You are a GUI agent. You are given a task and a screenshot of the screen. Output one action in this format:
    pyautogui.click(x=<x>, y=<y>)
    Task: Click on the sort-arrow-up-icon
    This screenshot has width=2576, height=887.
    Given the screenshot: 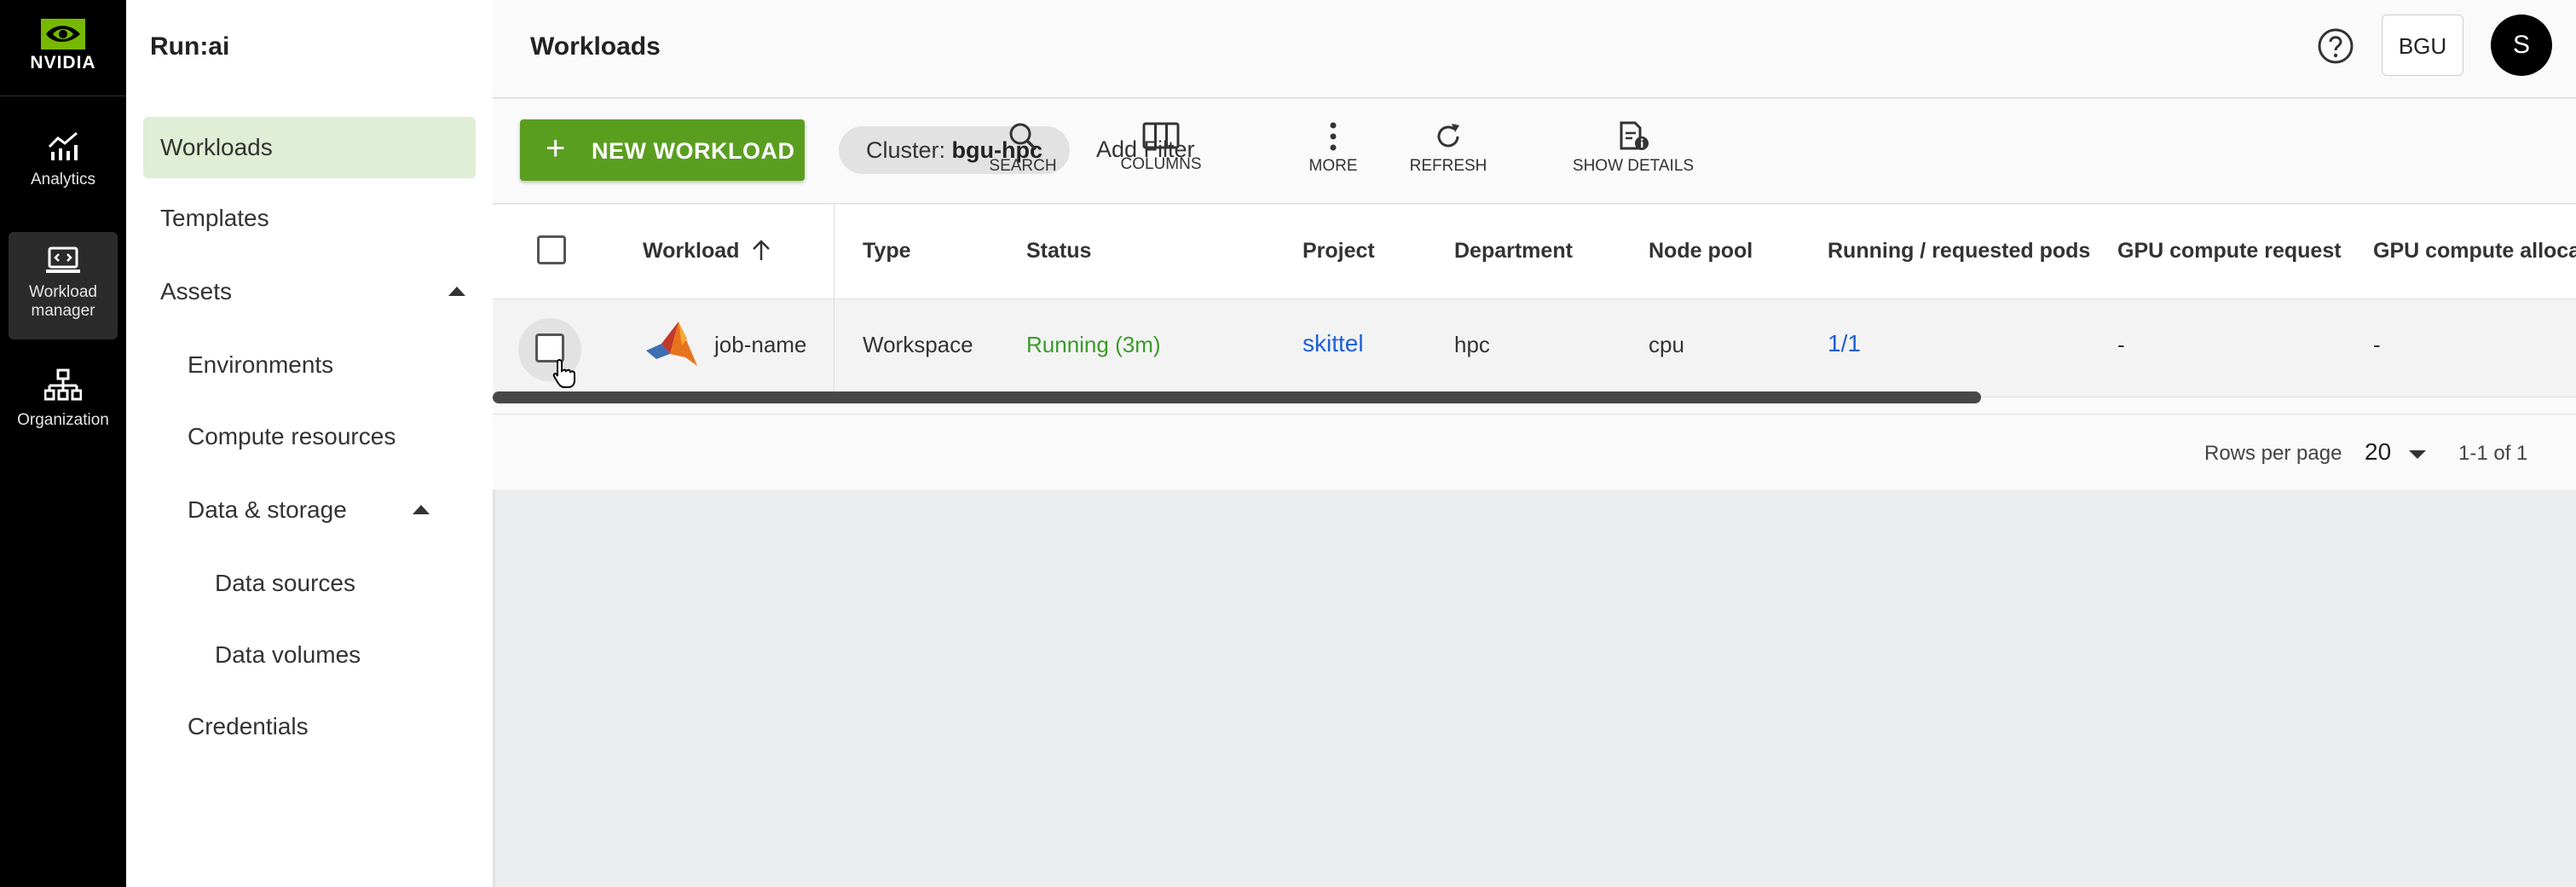 What is the action you would take?
    pyautogui.click(x=761, y=250)
    